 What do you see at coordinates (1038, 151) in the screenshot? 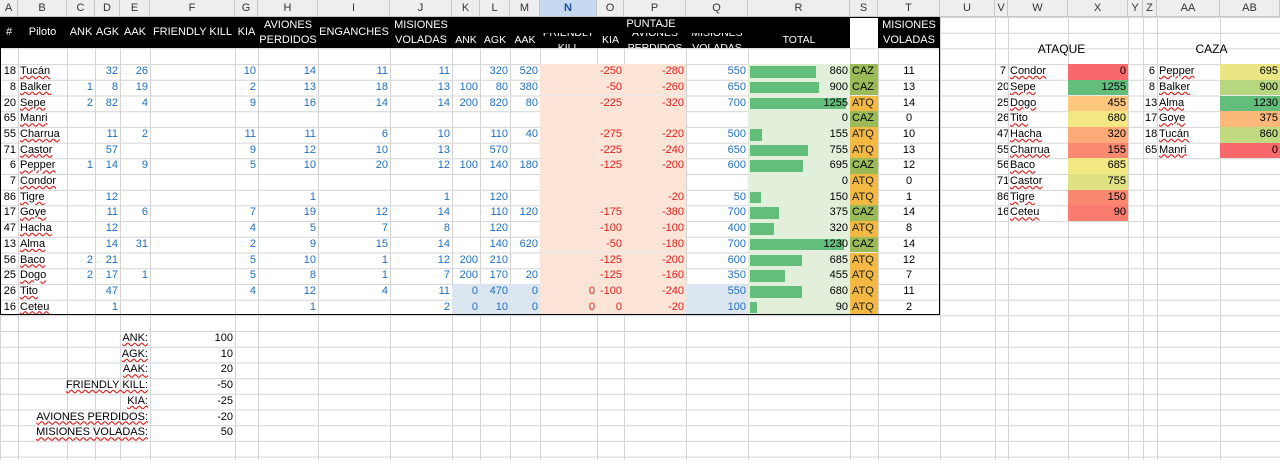
I see `ataque-row-name: Charrua` at bounding box center [1038, 151].